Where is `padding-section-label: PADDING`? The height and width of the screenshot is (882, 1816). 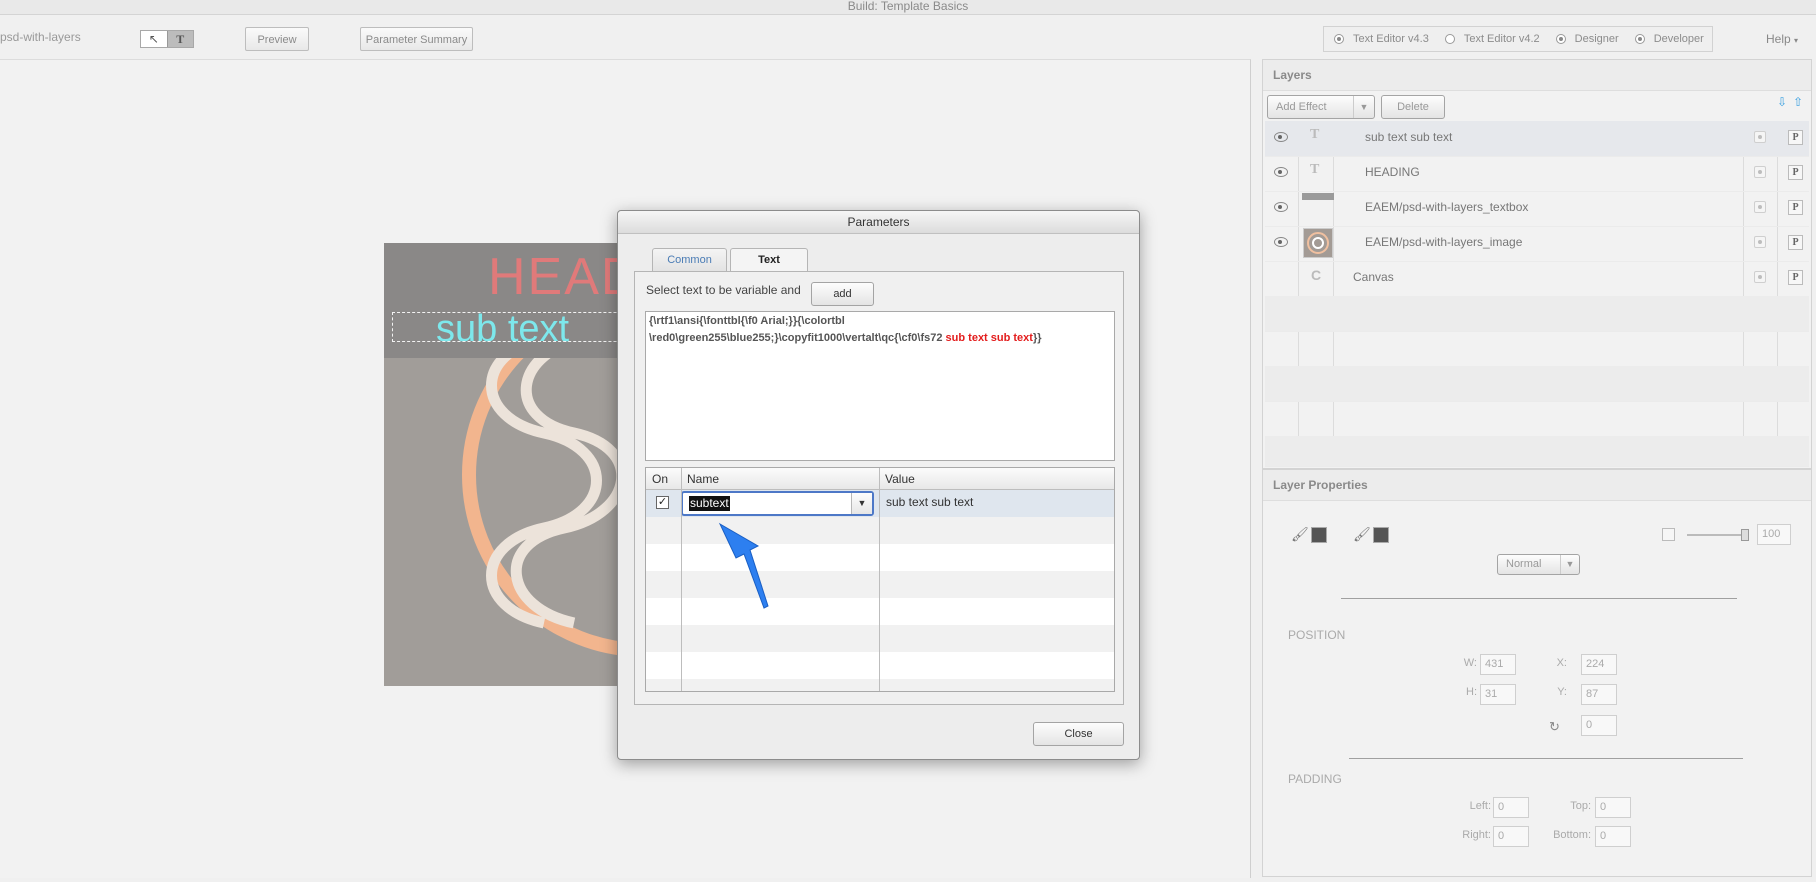
padding-section-label: PADDING is located at coordinates (1315, 779).